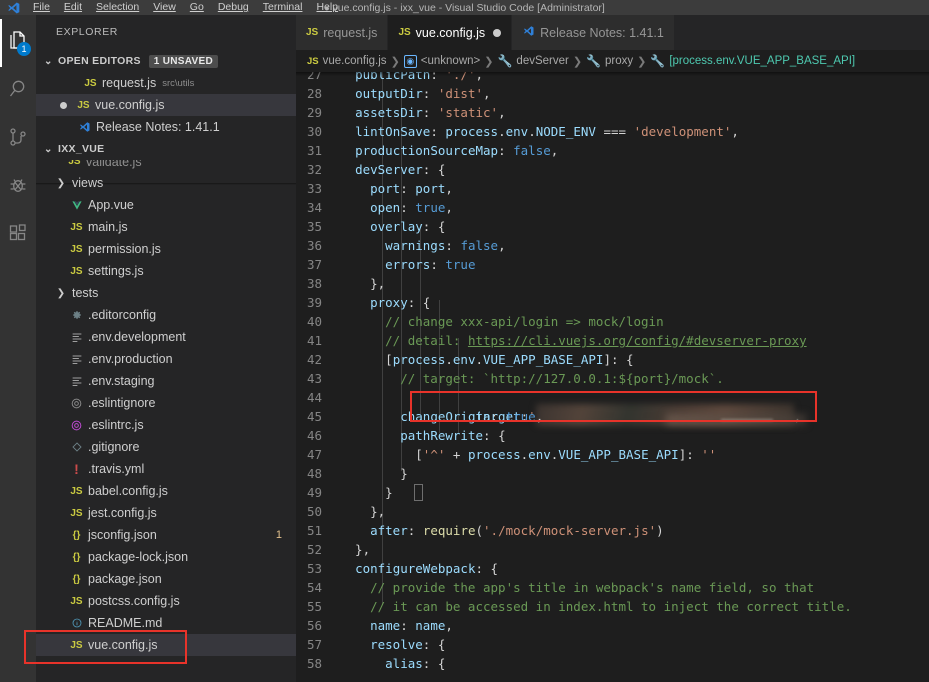 The width and height of the screenshot is (929, 682). I want to click on menu-edit: Edit, so click(73, 7).